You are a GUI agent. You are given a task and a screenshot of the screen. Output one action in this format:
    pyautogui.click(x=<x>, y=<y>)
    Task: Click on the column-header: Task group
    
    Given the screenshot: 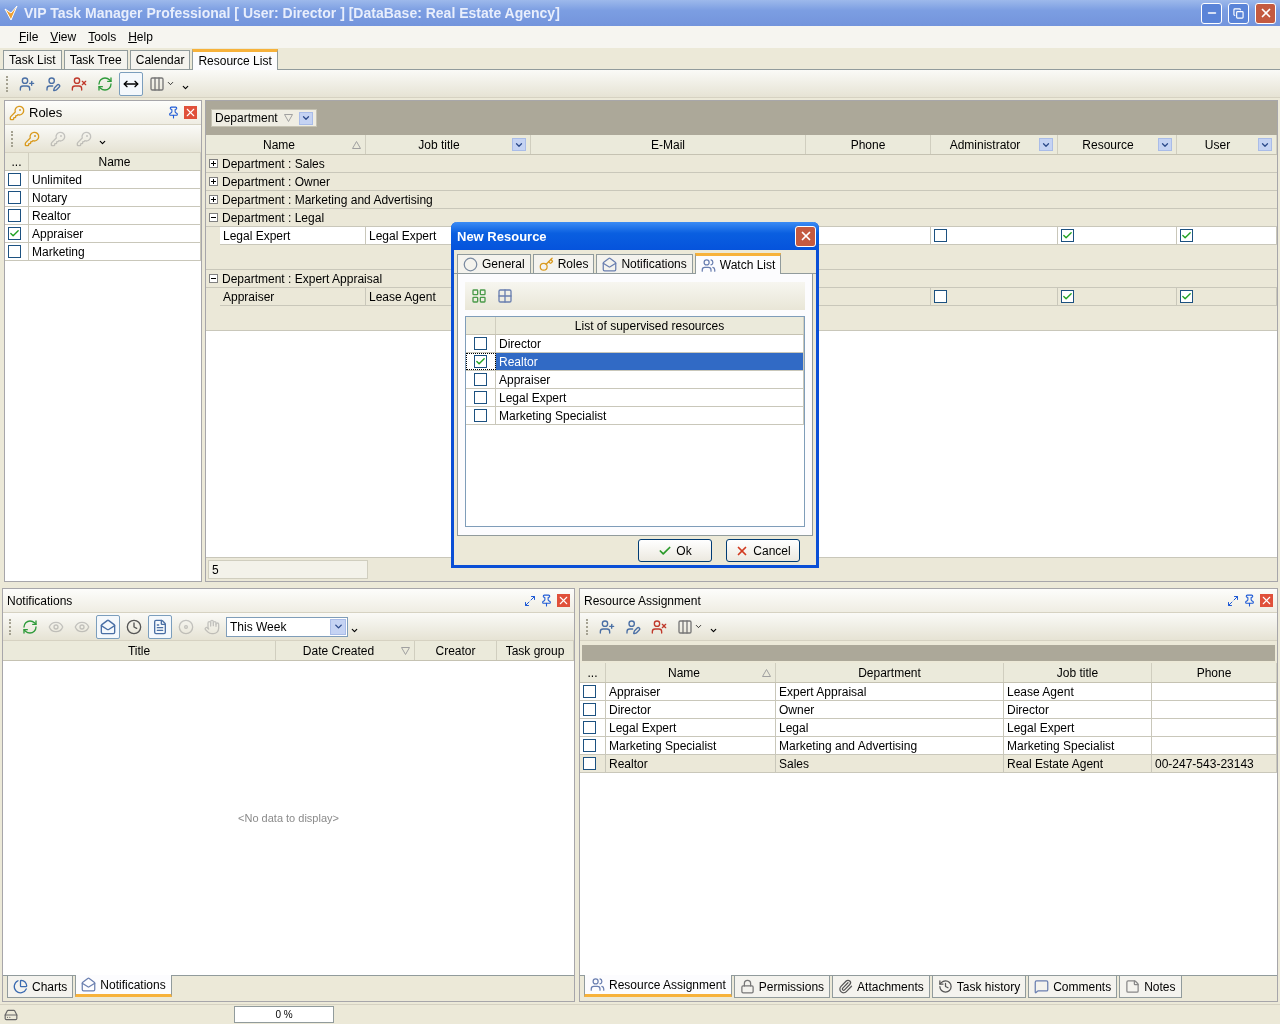 What is the action you would take?
    pyautogui.click(x=535, y=650)
    